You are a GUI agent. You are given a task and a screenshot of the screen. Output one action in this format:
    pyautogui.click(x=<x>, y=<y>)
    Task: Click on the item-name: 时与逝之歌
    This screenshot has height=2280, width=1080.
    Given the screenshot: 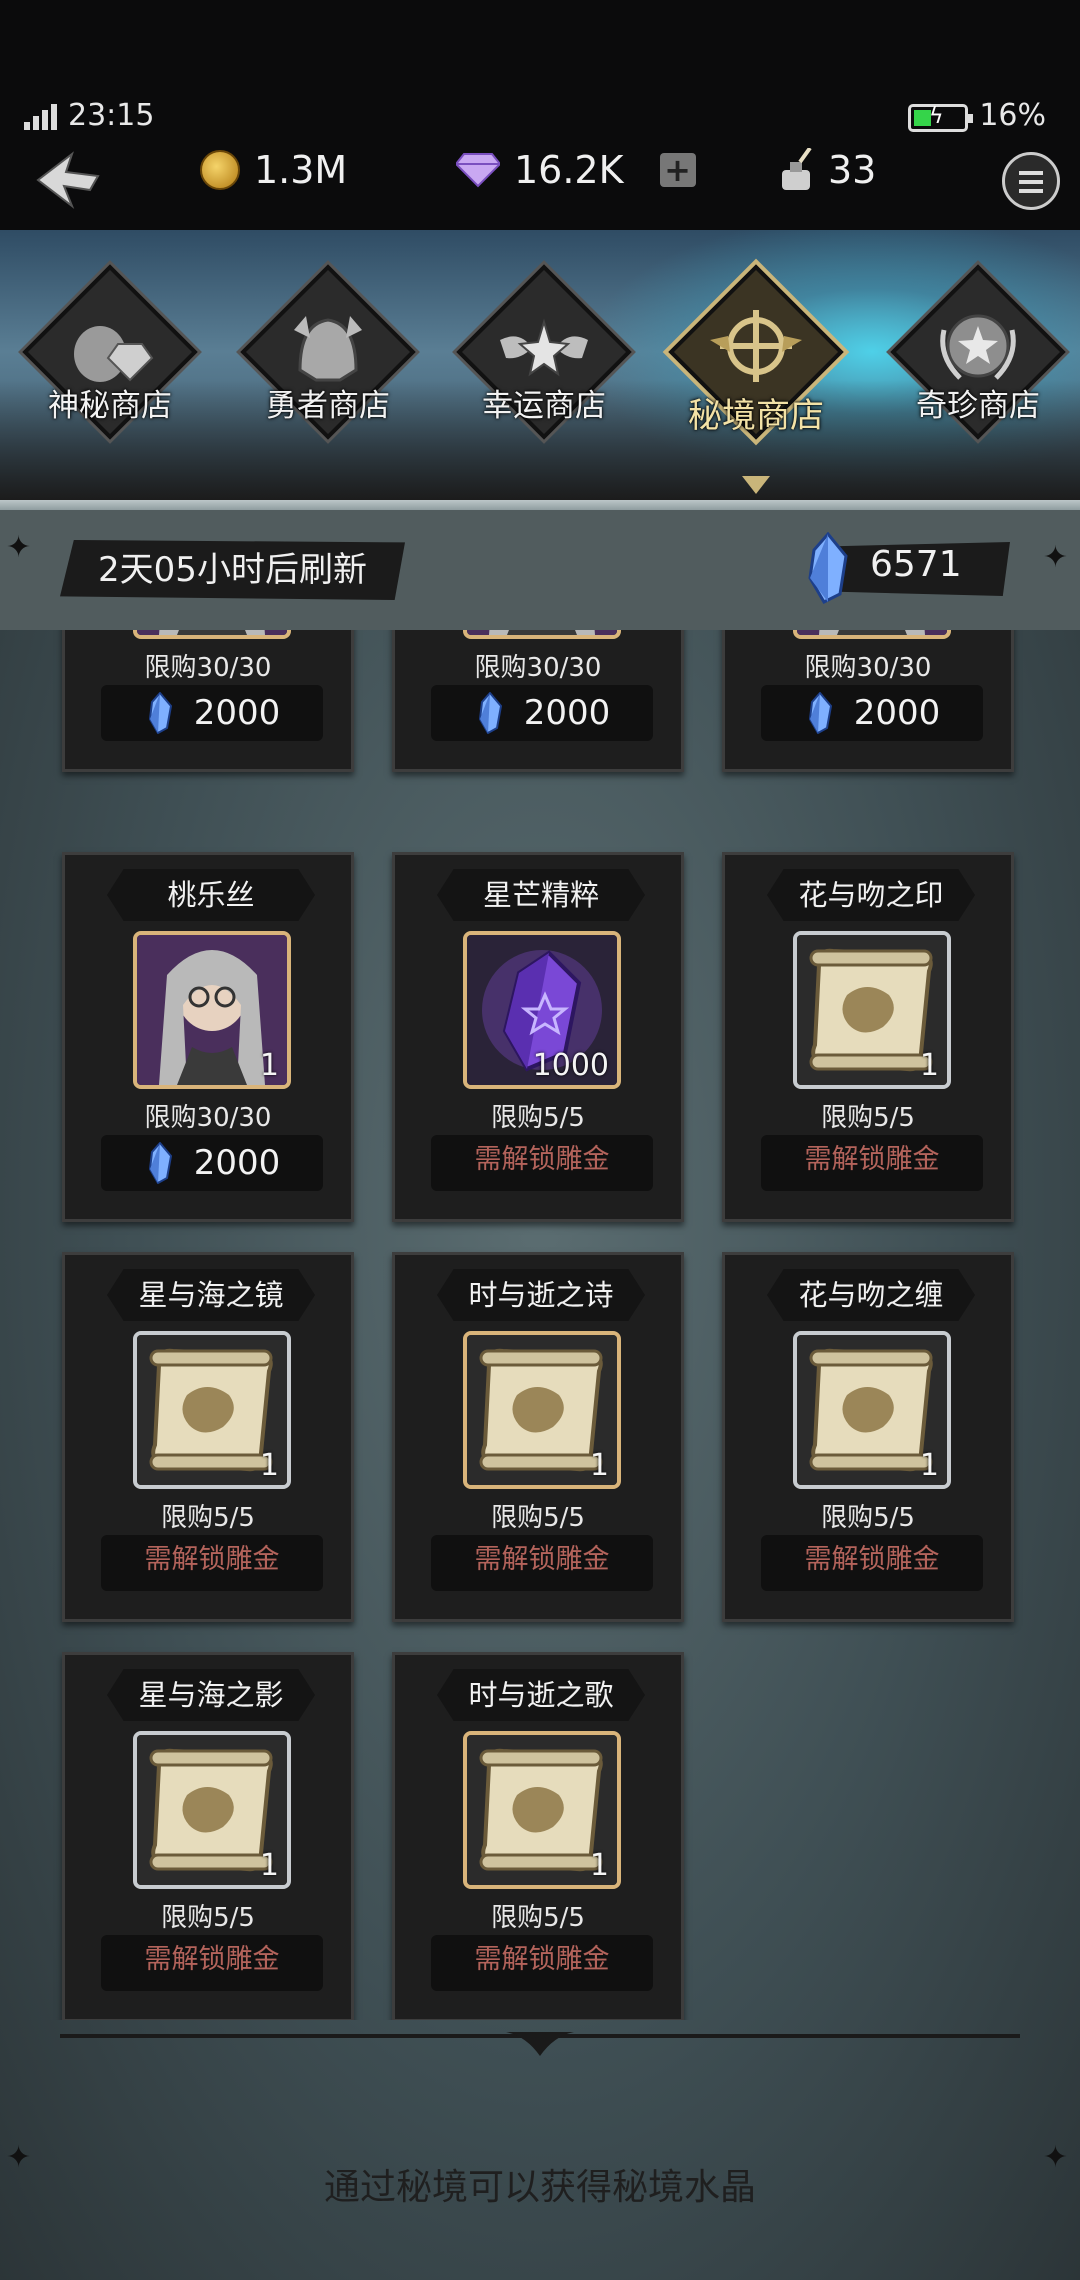 What is the action you would take?
    pyautogui.click(x=541, y=1695)
    